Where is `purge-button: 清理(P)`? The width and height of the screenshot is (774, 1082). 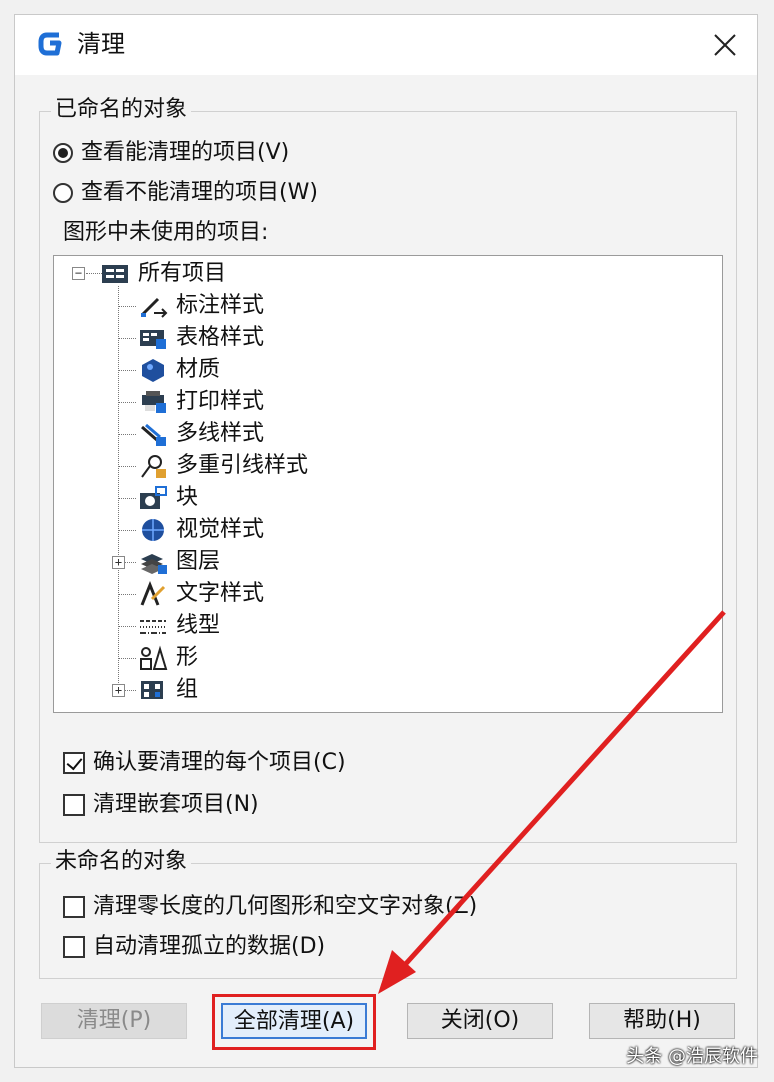 purge-button: 清理(P) is located at coordinates (114, 1021).